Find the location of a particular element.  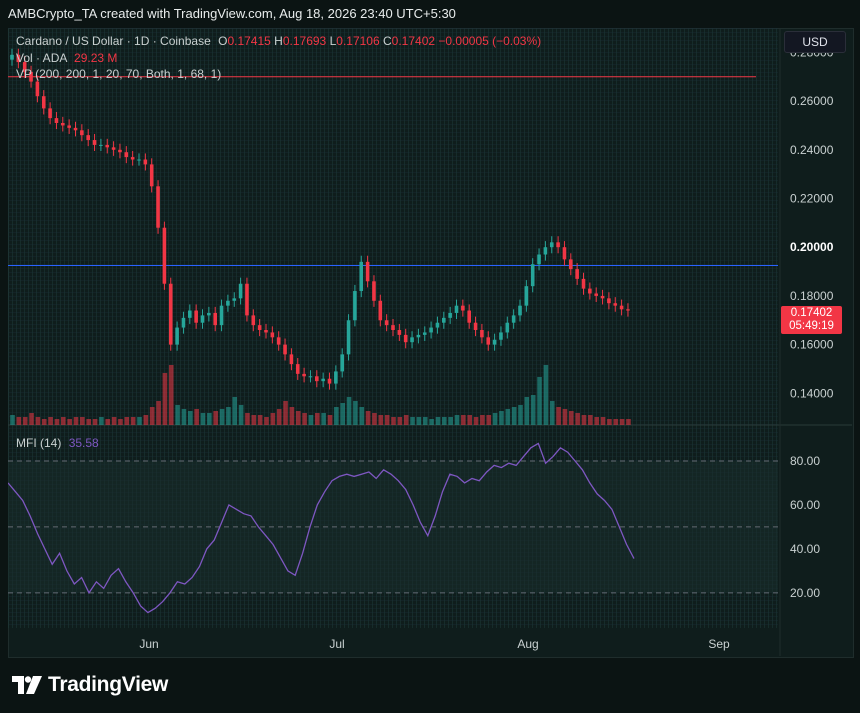

time-axis: Jun Jul Aug Sep is located at coordinates (434, 644).